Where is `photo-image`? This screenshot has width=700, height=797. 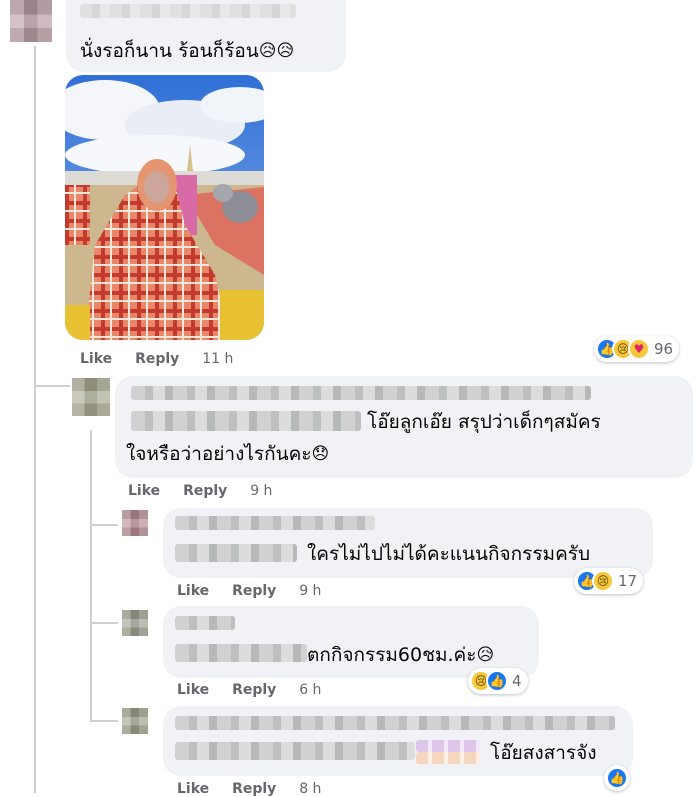 photo-image is located at coordinates (164, 207).